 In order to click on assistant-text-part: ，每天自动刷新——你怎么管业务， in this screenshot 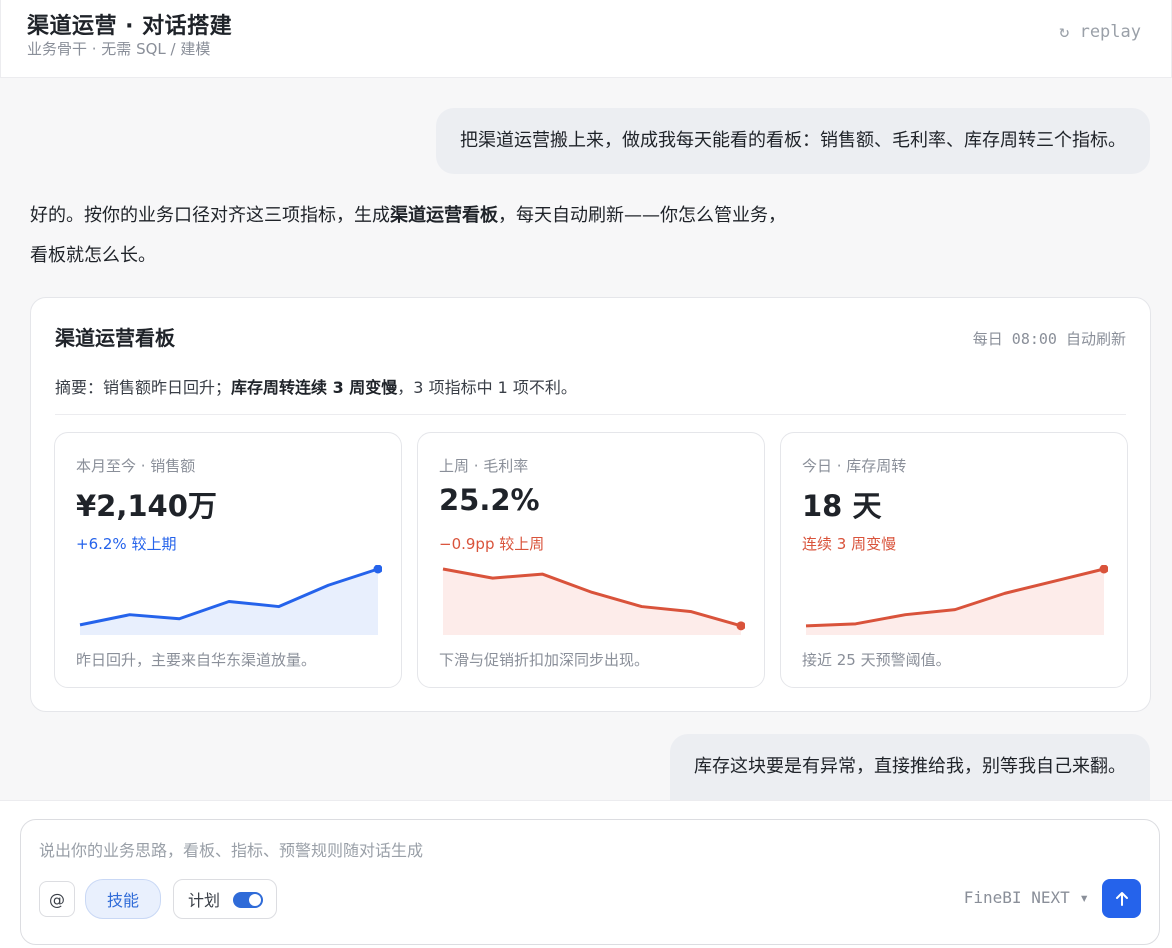, I will do `click(642, 215)`.